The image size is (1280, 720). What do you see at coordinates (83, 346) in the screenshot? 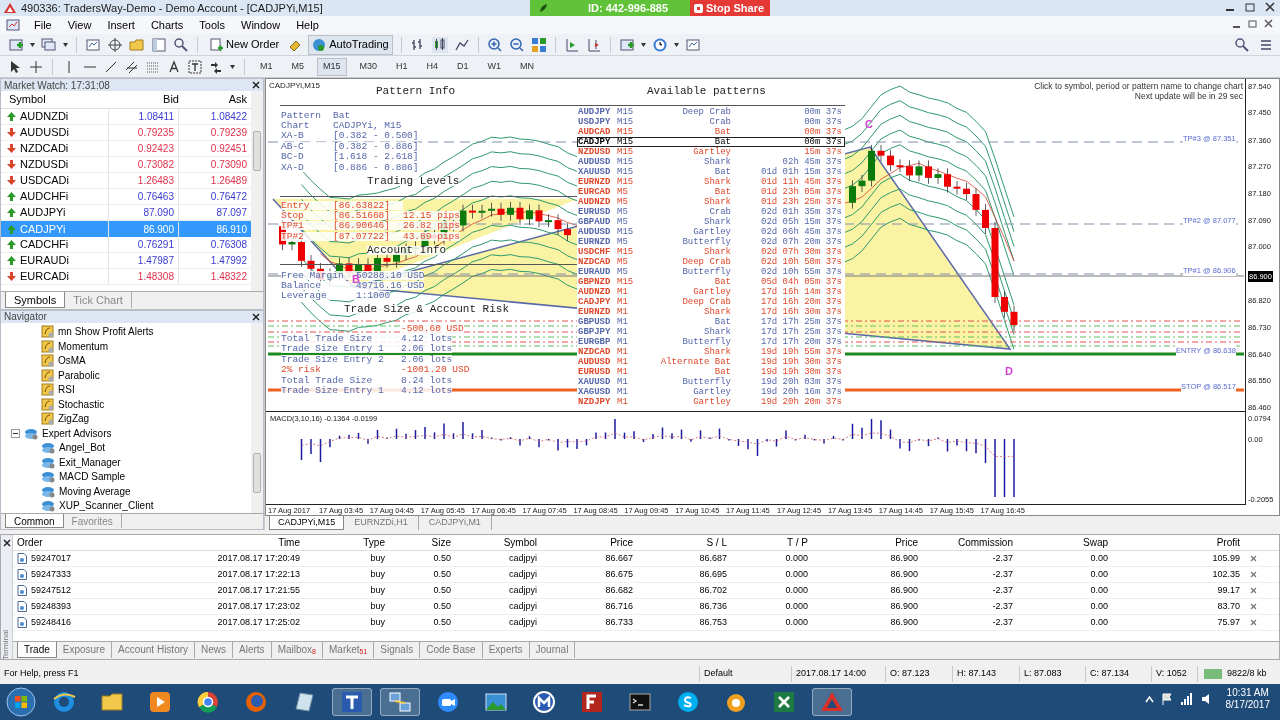
I see `tree-item: Momentum` at bounding box center [83, 346].